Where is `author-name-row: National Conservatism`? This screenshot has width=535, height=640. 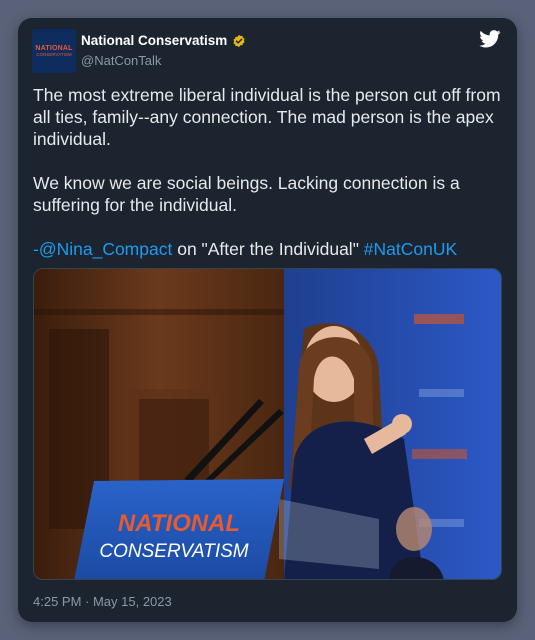
author-name-row: National Conservatism is located at coordinates (163, 40).